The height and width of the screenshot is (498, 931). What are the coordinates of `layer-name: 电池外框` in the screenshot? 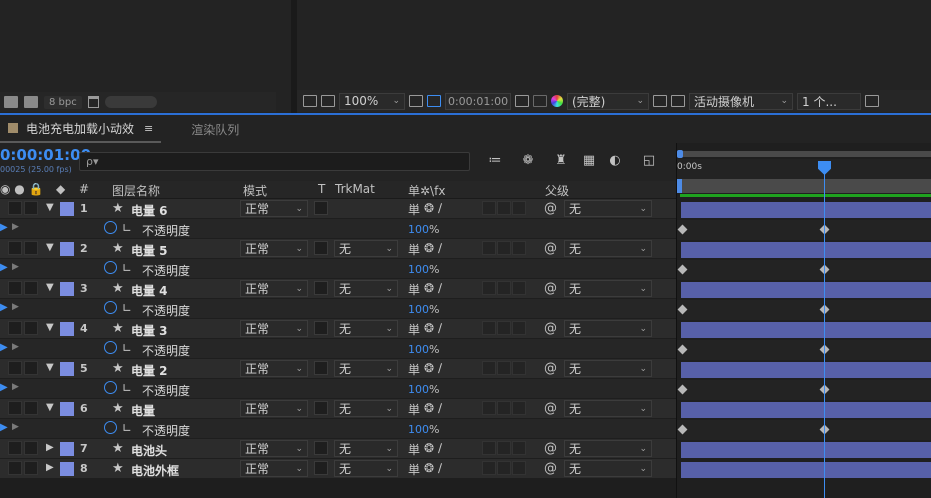 It's located at (155, 470).